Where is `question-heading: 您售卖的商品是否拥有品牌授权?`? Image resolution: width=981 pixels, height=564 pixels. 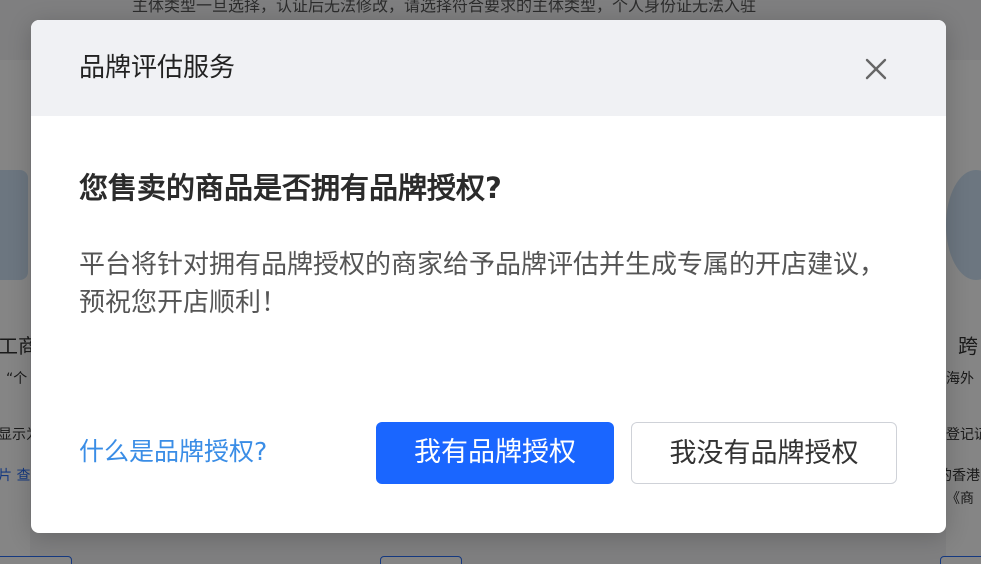 question-heading: 您售卖的商品是否拥有品牌授权? is located at coordinates (290, 188).